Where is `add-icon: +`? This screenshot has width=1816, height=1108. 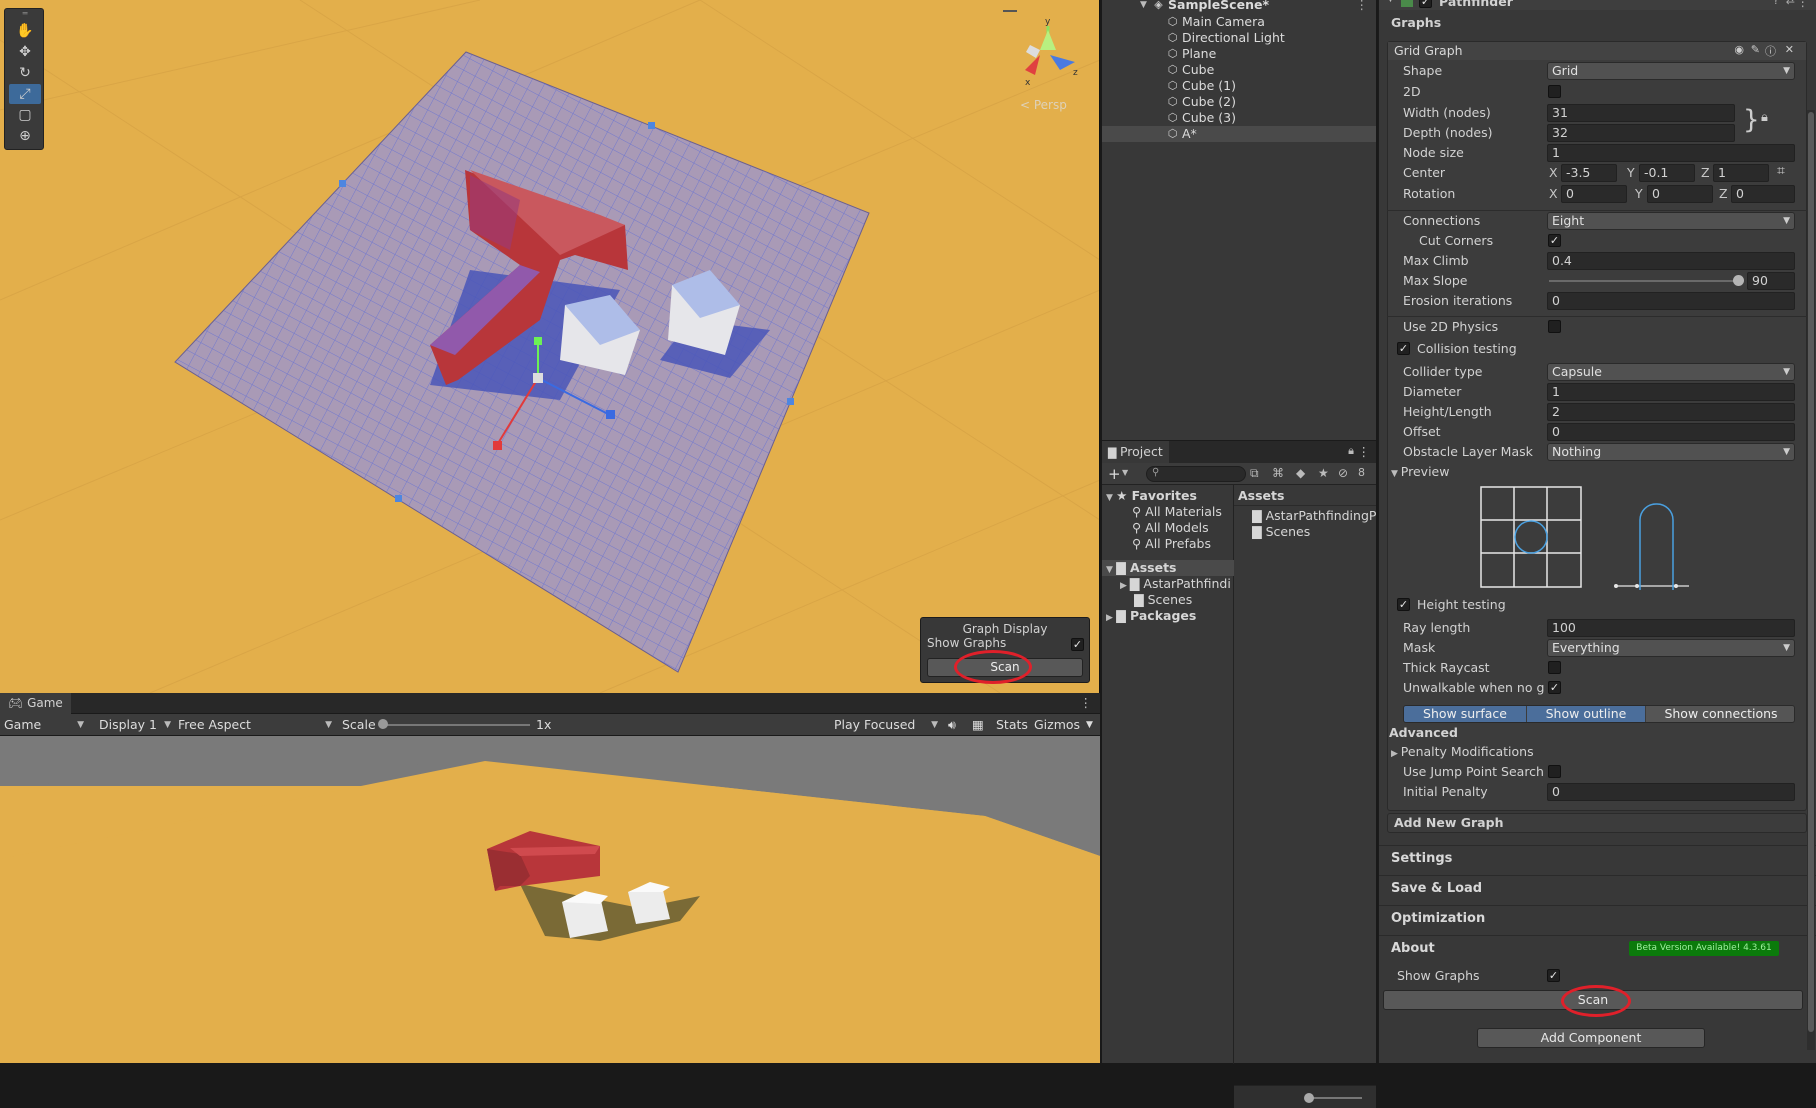 add-icon: + is located at coordinates (1114, 474).